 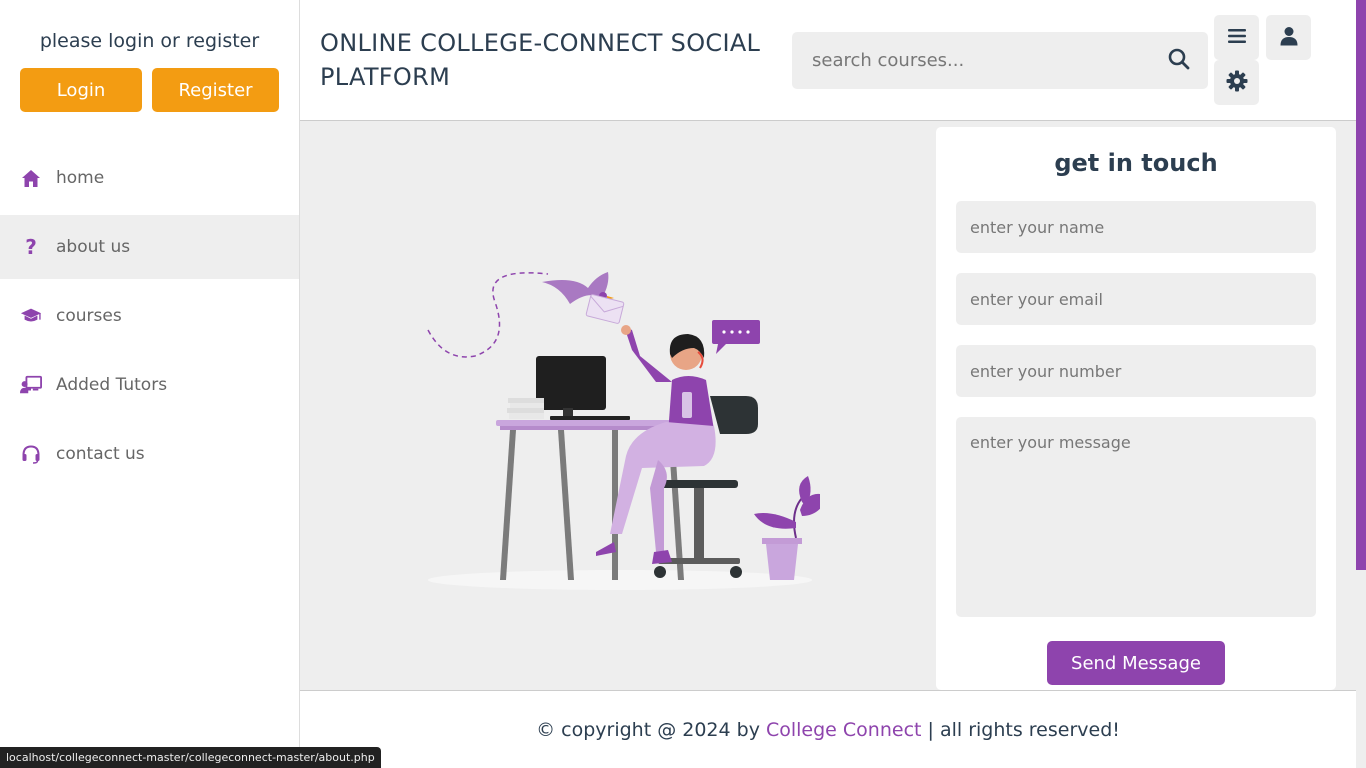 I want to click on search-form, so click(x=1000, y=60).